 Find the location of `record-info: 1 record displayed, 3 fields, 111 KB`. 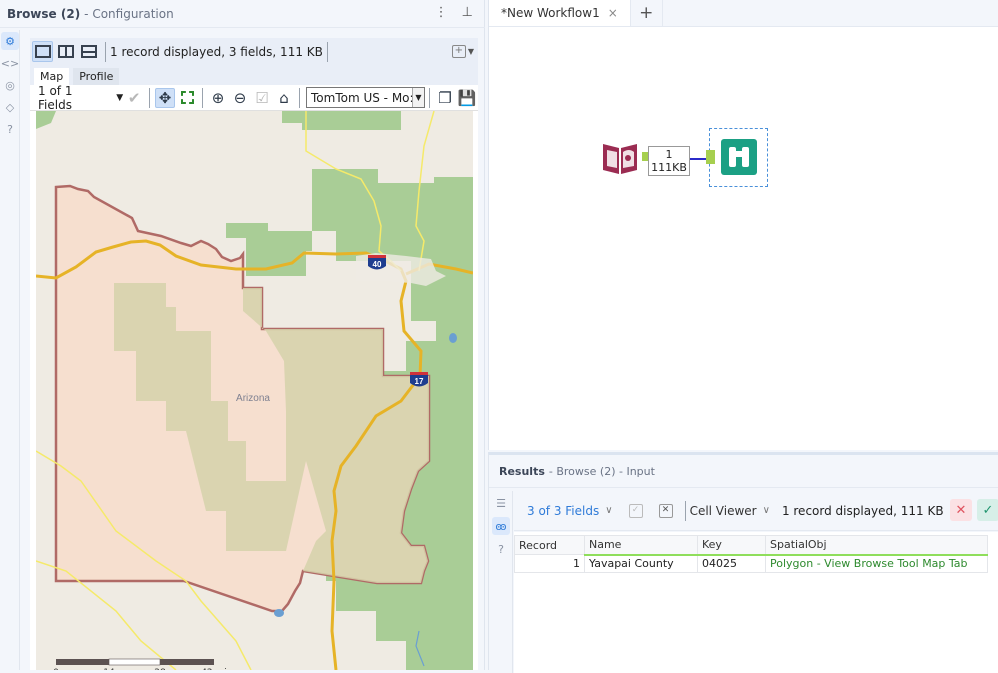

record-info: 1 record displayed, 3 fields, 111 KB is located at coordinates (216, 51).